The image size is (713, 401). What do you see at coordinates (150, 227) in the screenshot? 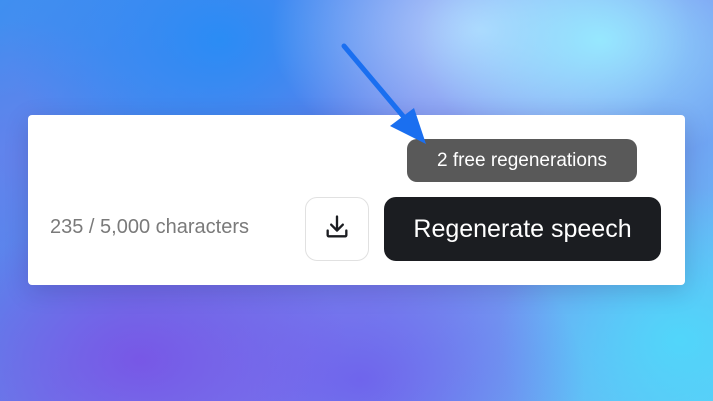
I see `character-count: 235 / 5,000 characters` at bounding box center [150, 227].